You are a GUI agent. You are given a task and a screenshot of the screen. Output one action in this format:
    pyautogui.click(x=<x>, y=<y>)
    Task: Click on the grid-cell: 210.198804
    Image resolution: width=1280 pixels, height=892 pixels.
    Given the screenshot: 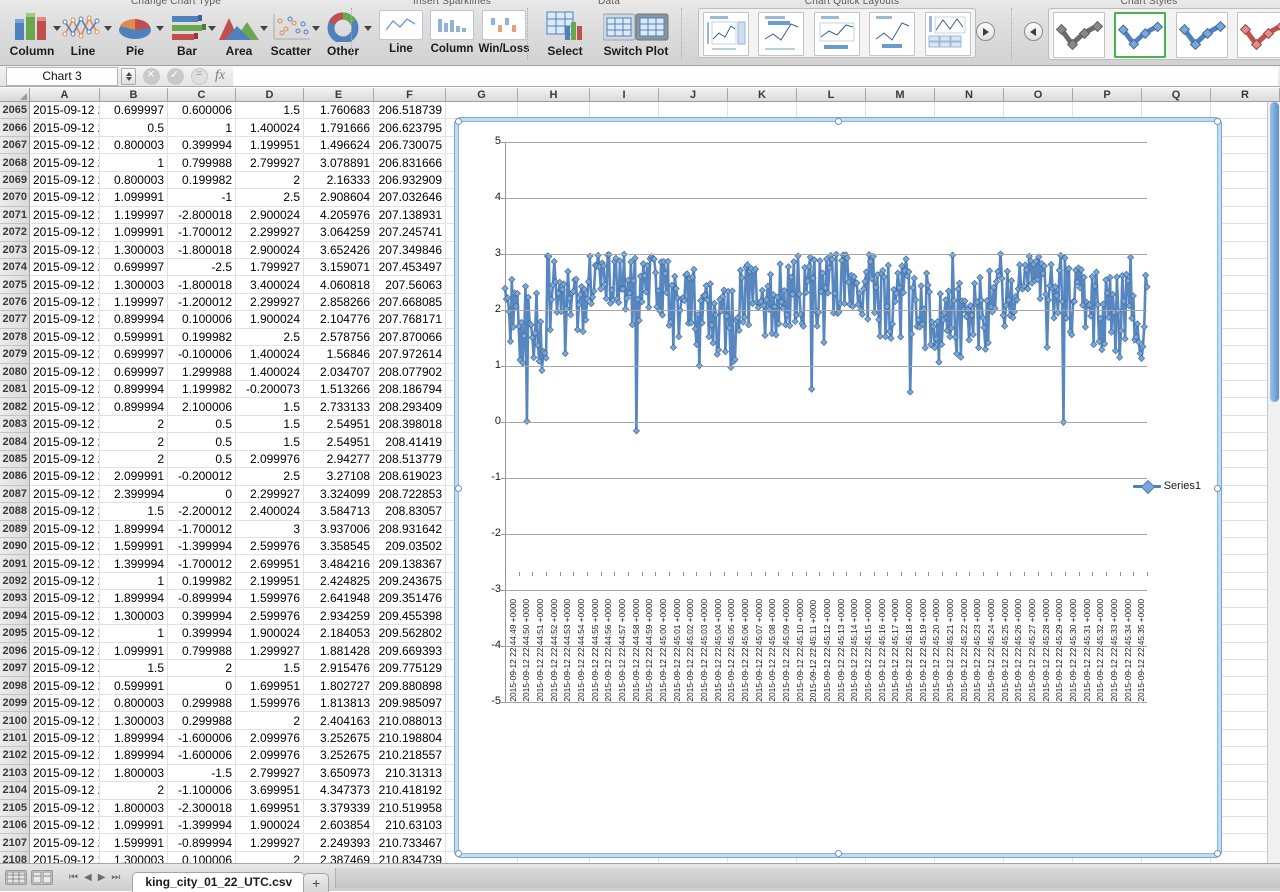 What is the action you would take?
    pyautogui.click(x=410, y=738)
    